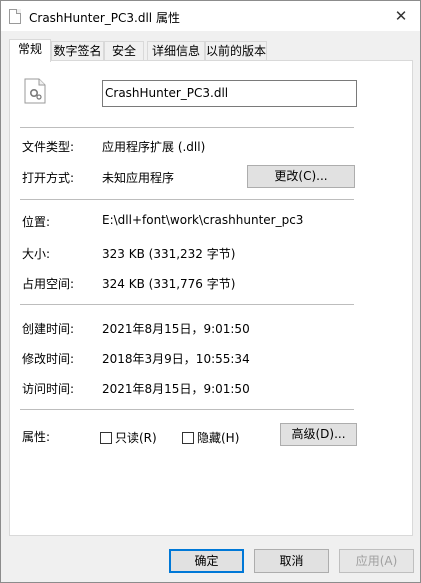 This screenshot has height=583, width=421. I want to click on hidden-checkbox: 隐藏(H), so click(210, 437).